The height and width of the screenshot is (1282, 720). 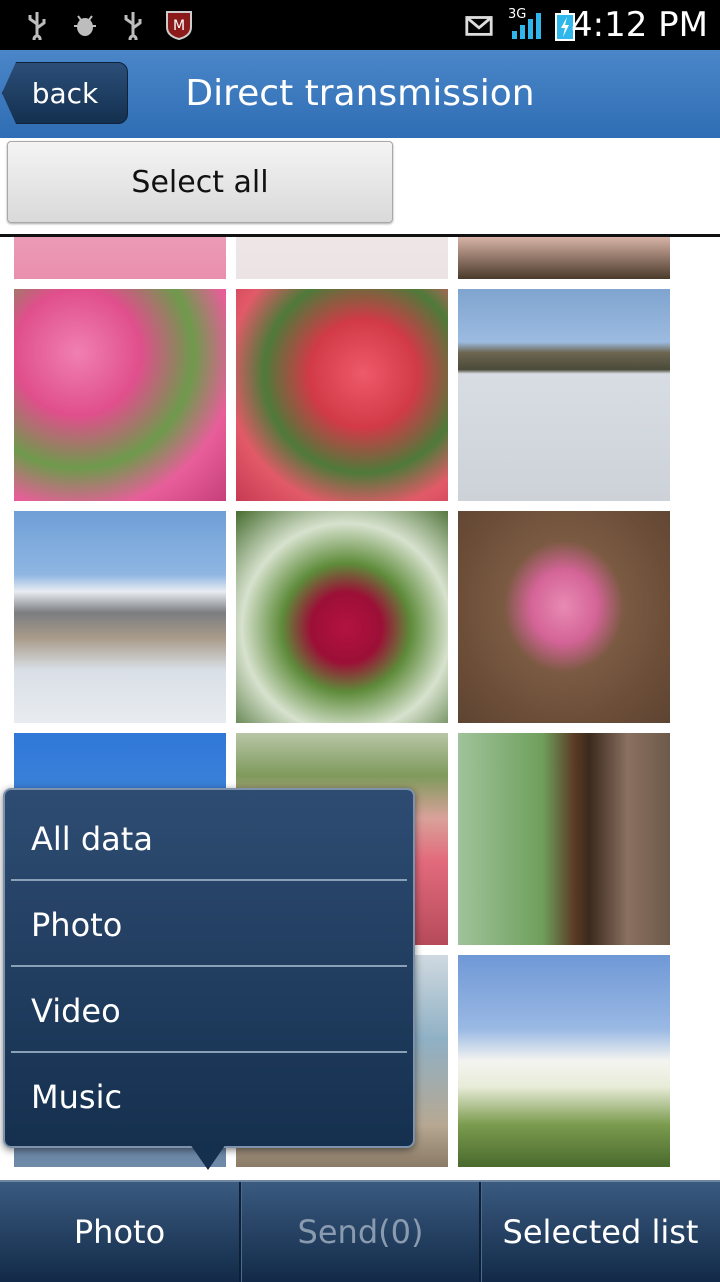 I want to click on select-all-button: Select all, so click(x=200, y=182).